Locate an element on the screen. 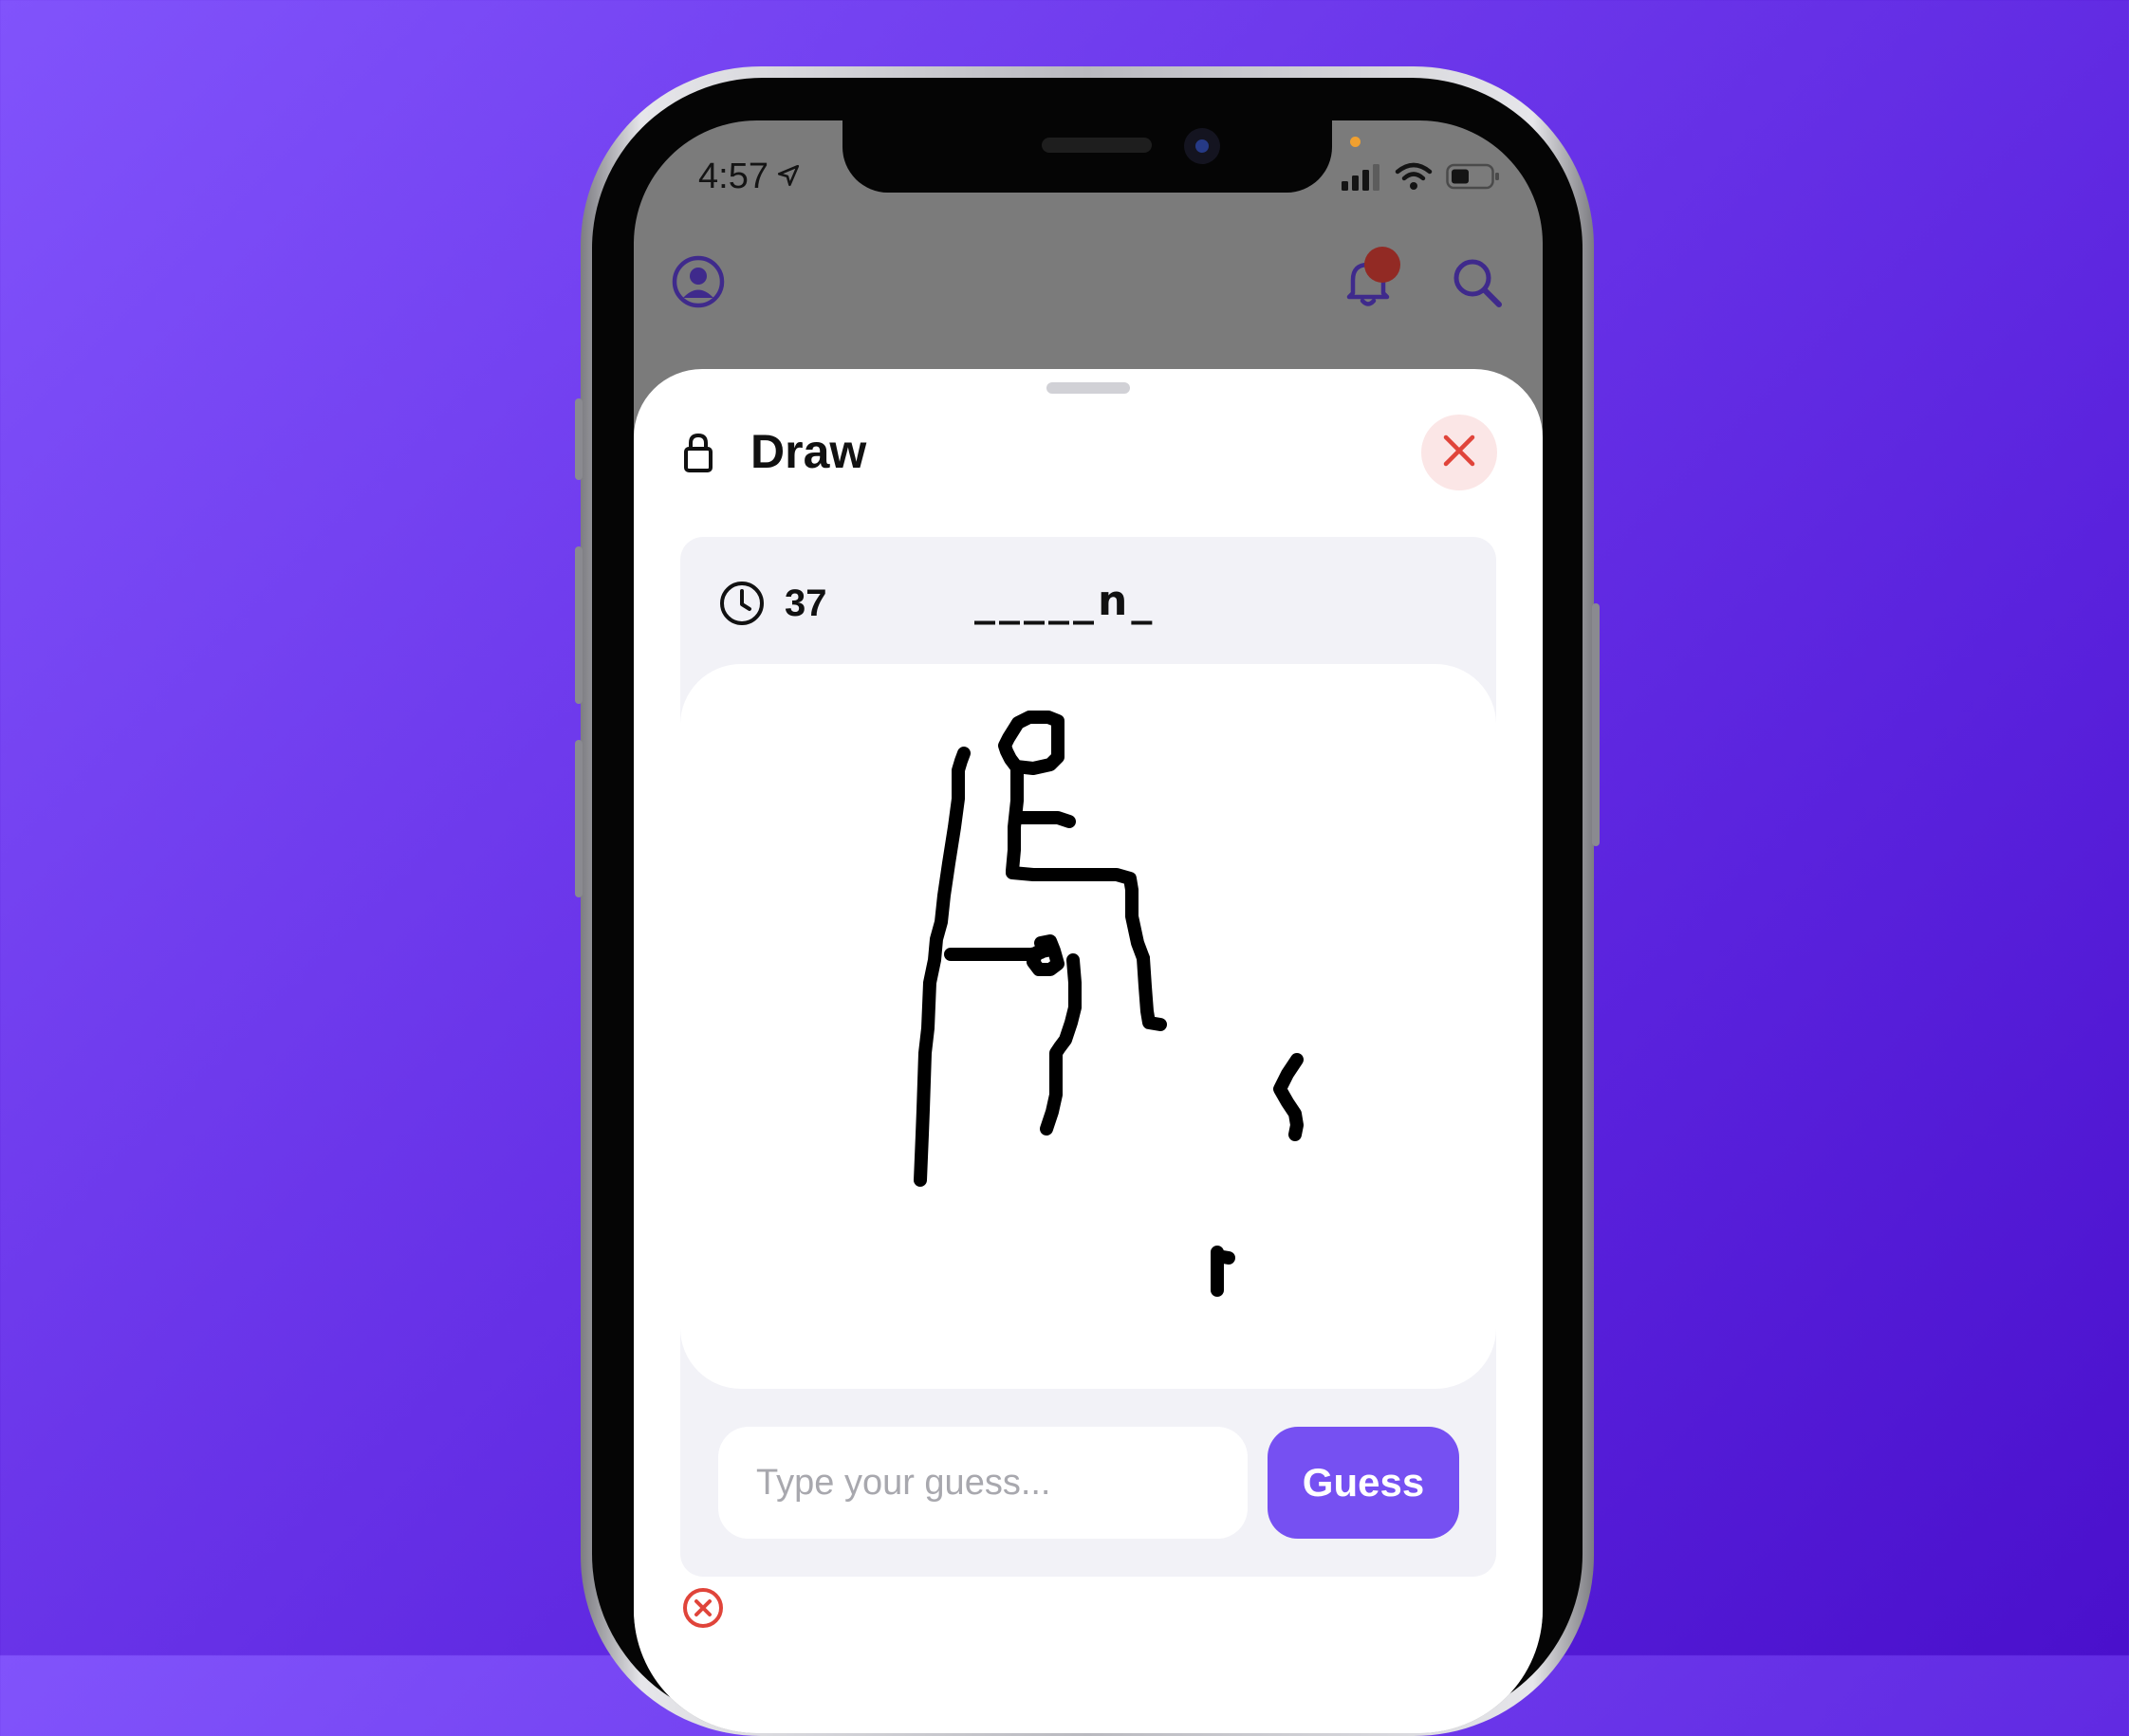  front-camera is located at coordinates (1202, 146).